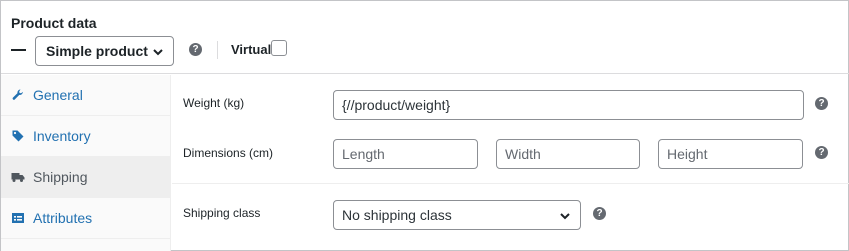  Describe the element at coordinates (195, 49) in the screenshot. I see `help-icon: ?` at that location.